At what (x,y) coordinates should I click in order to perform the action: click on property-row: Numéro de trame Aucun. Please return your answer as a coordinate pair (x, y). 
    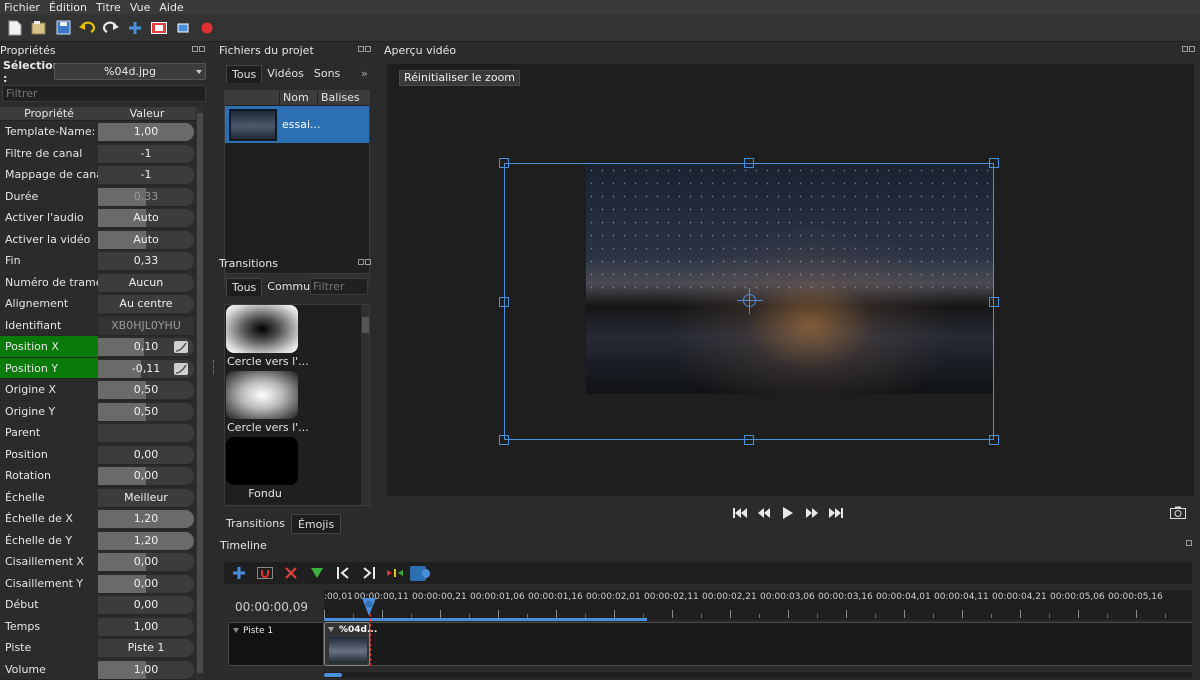
    Looking at the image, I should click on (98, 282).